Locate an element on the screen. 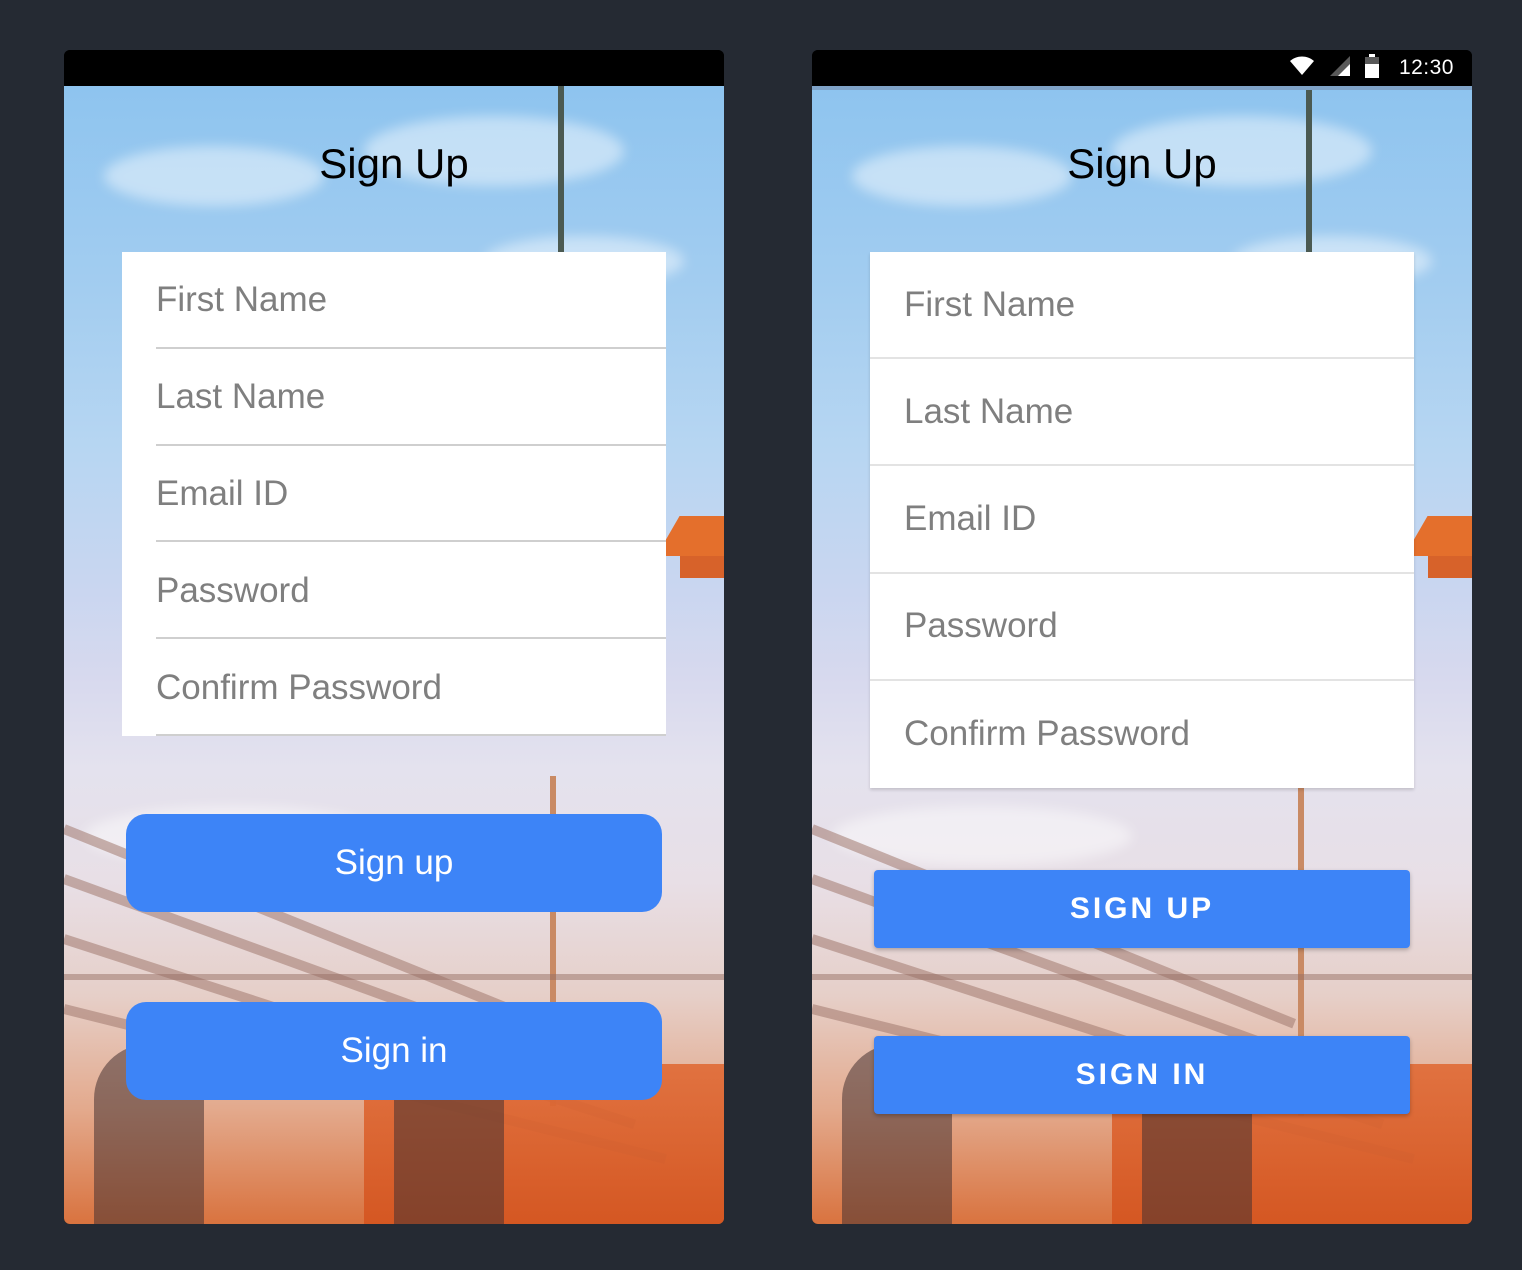 This screenshot has height=1270, width=1522. status-bar is located at coordinates (394, 68).